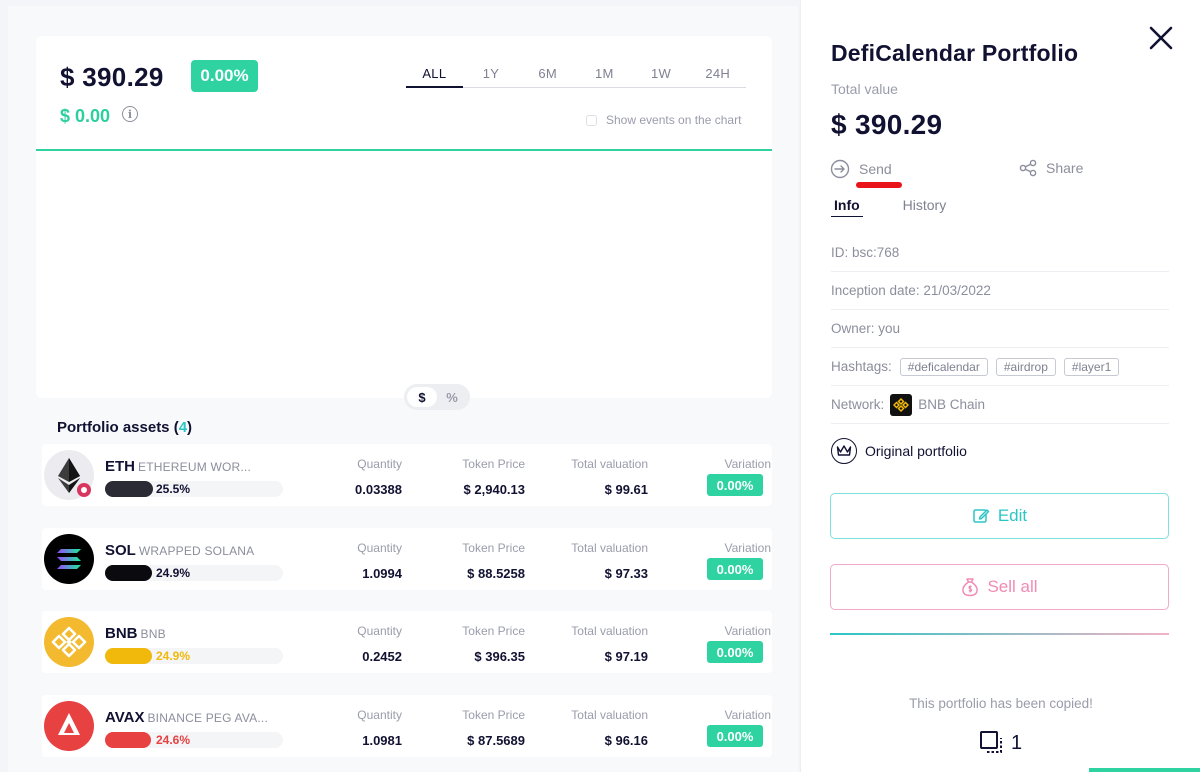 The height and width of the screenshot is (772, 1200). Describe the element at coordinates (875, 169) in the screenshot. I see `send-label: Send` at that location.